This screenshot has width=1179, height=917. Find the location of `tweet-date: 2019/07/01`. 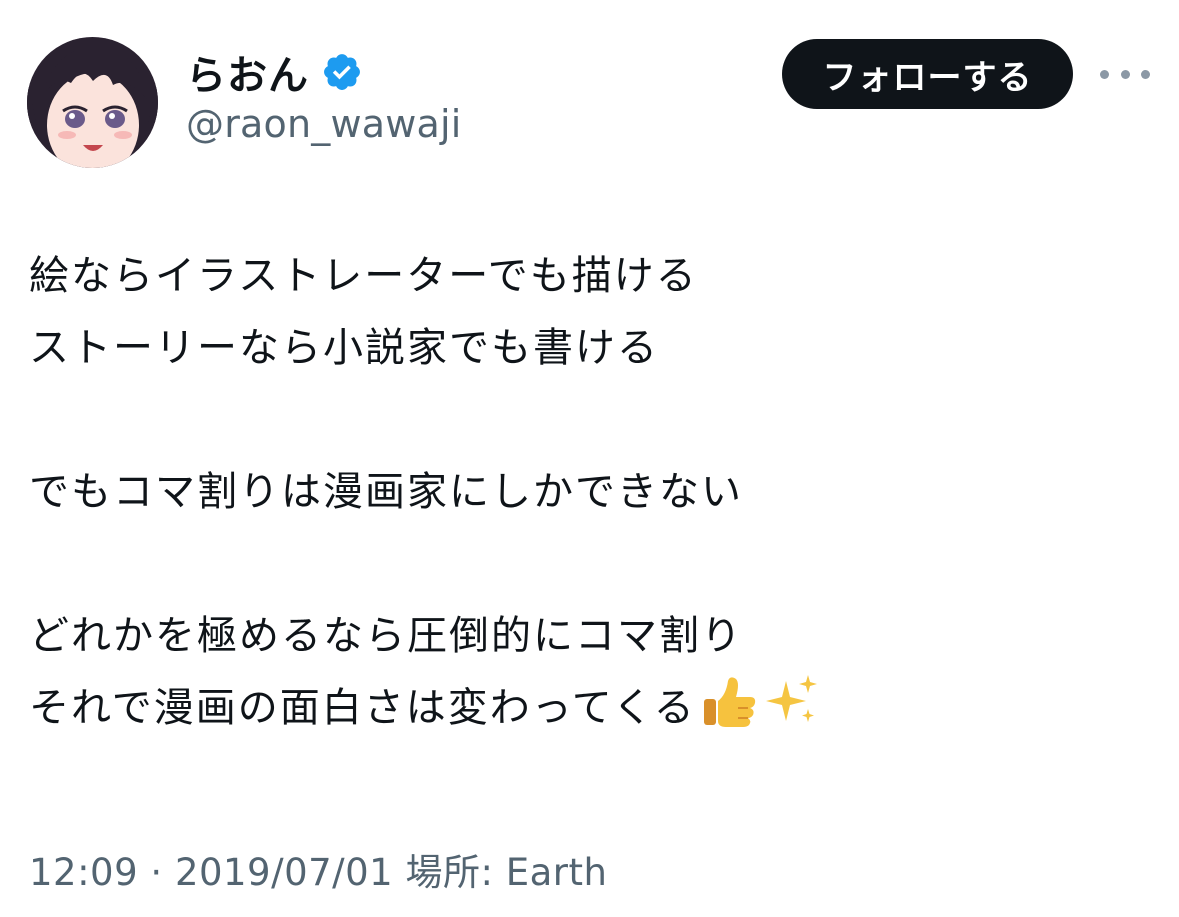

tweet-date: 2019/07/01 is located at coordinates (284, 872).